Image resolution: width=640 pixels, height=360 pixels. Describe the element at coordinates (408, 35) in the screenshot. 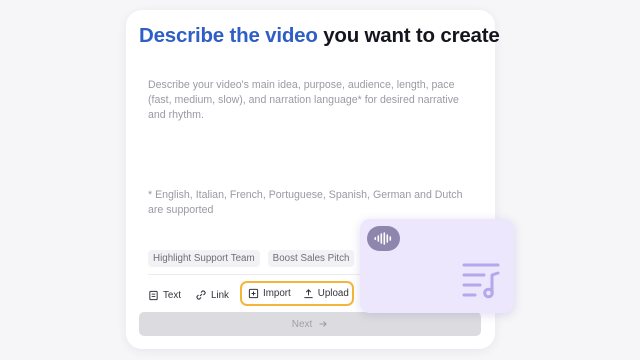

I see `page-title-rest: you want to create` at that location.